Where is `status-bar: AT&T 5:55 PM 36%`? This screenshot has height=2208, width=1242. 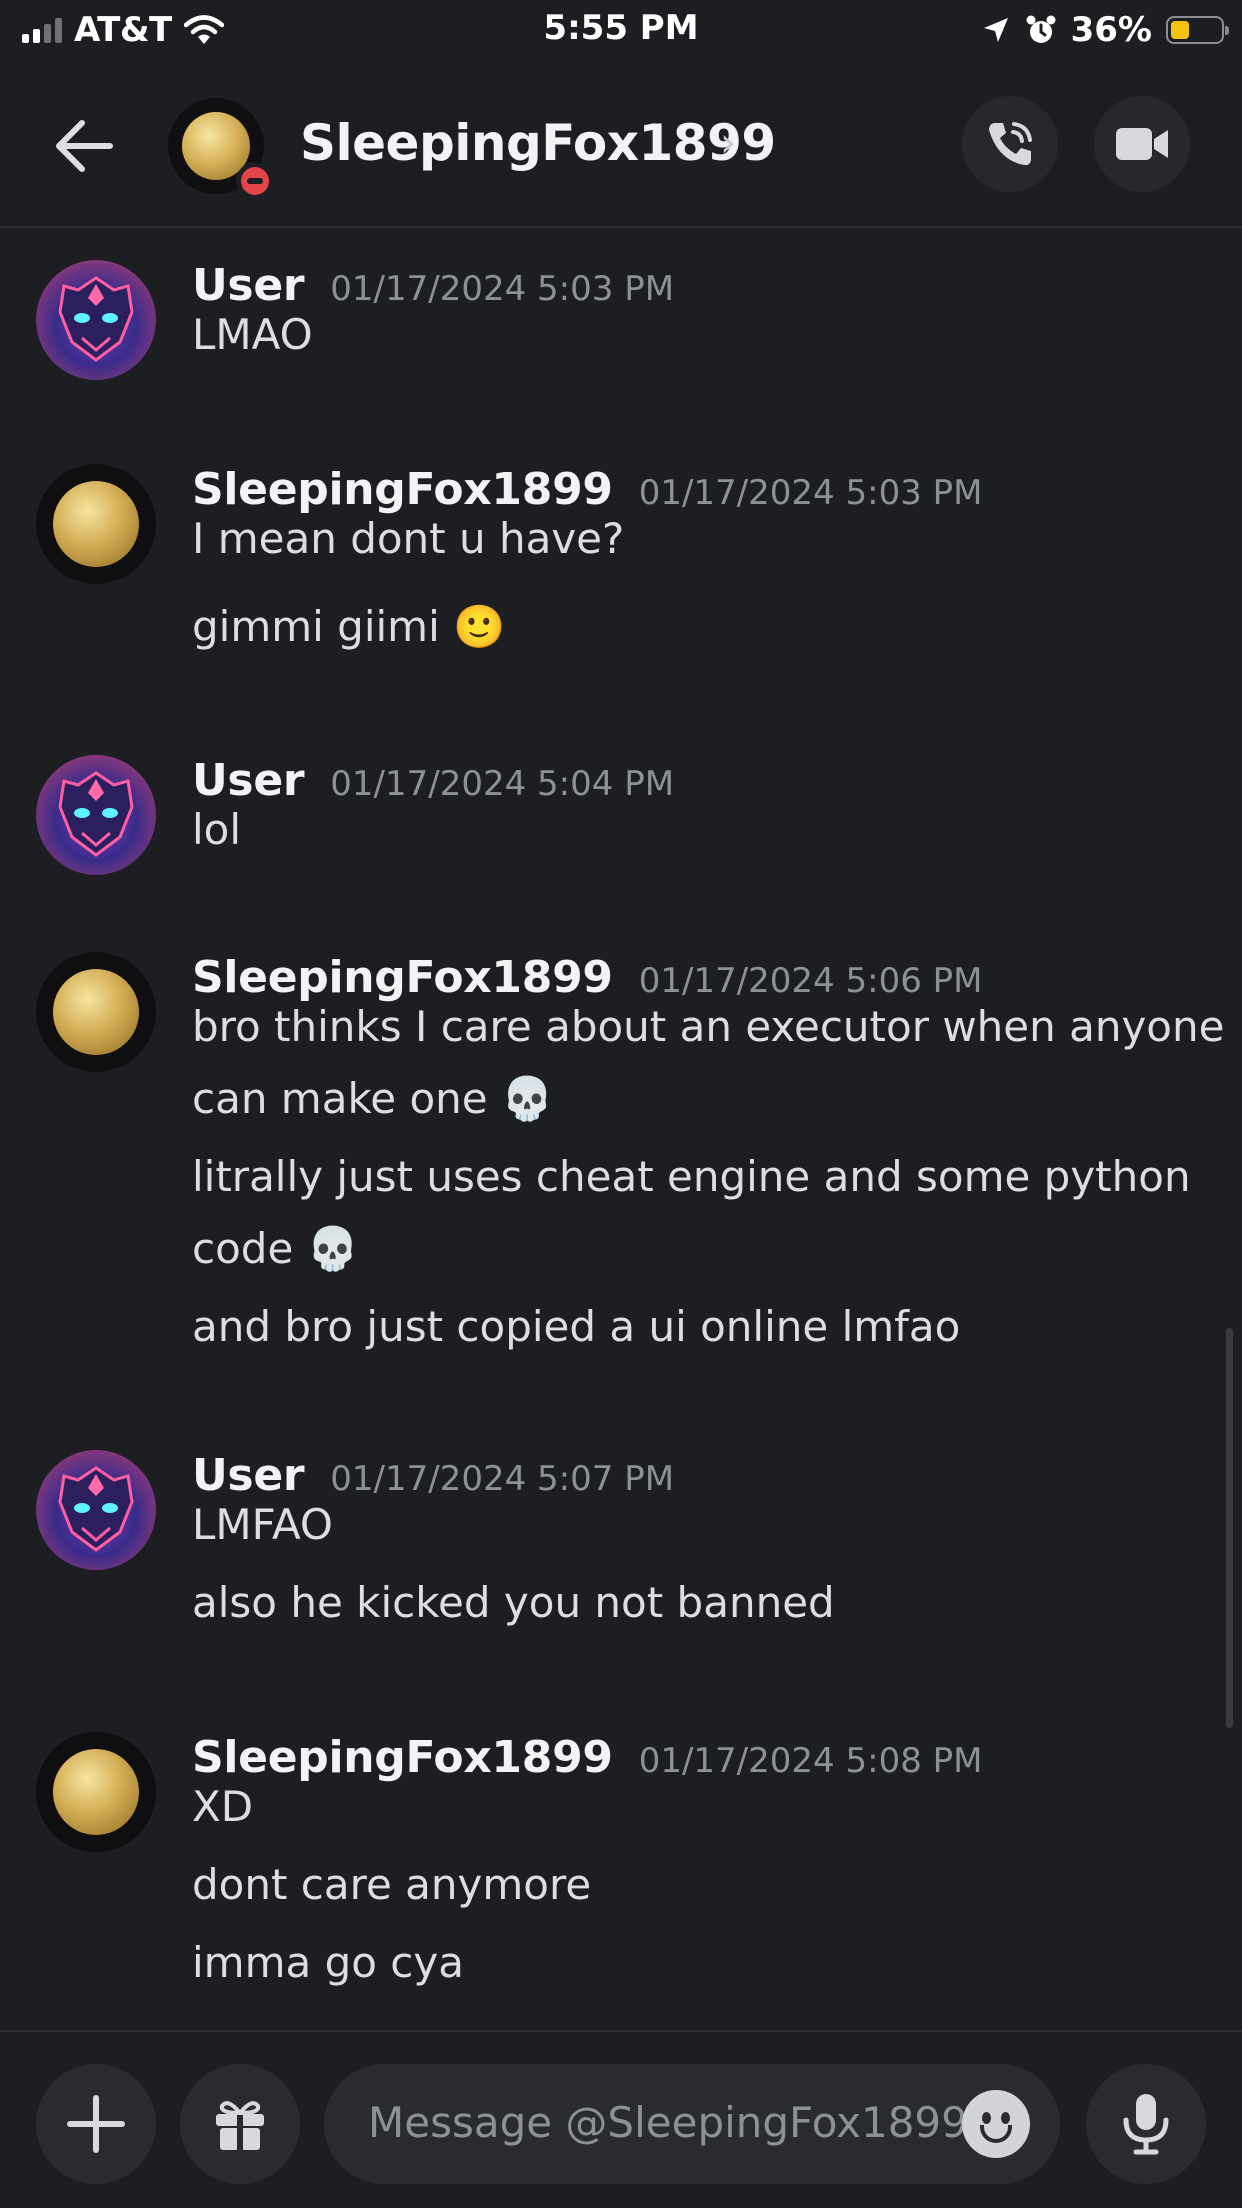
status-bar: AT&T 5:55 PM 36% is located at coordinates (621, 31).